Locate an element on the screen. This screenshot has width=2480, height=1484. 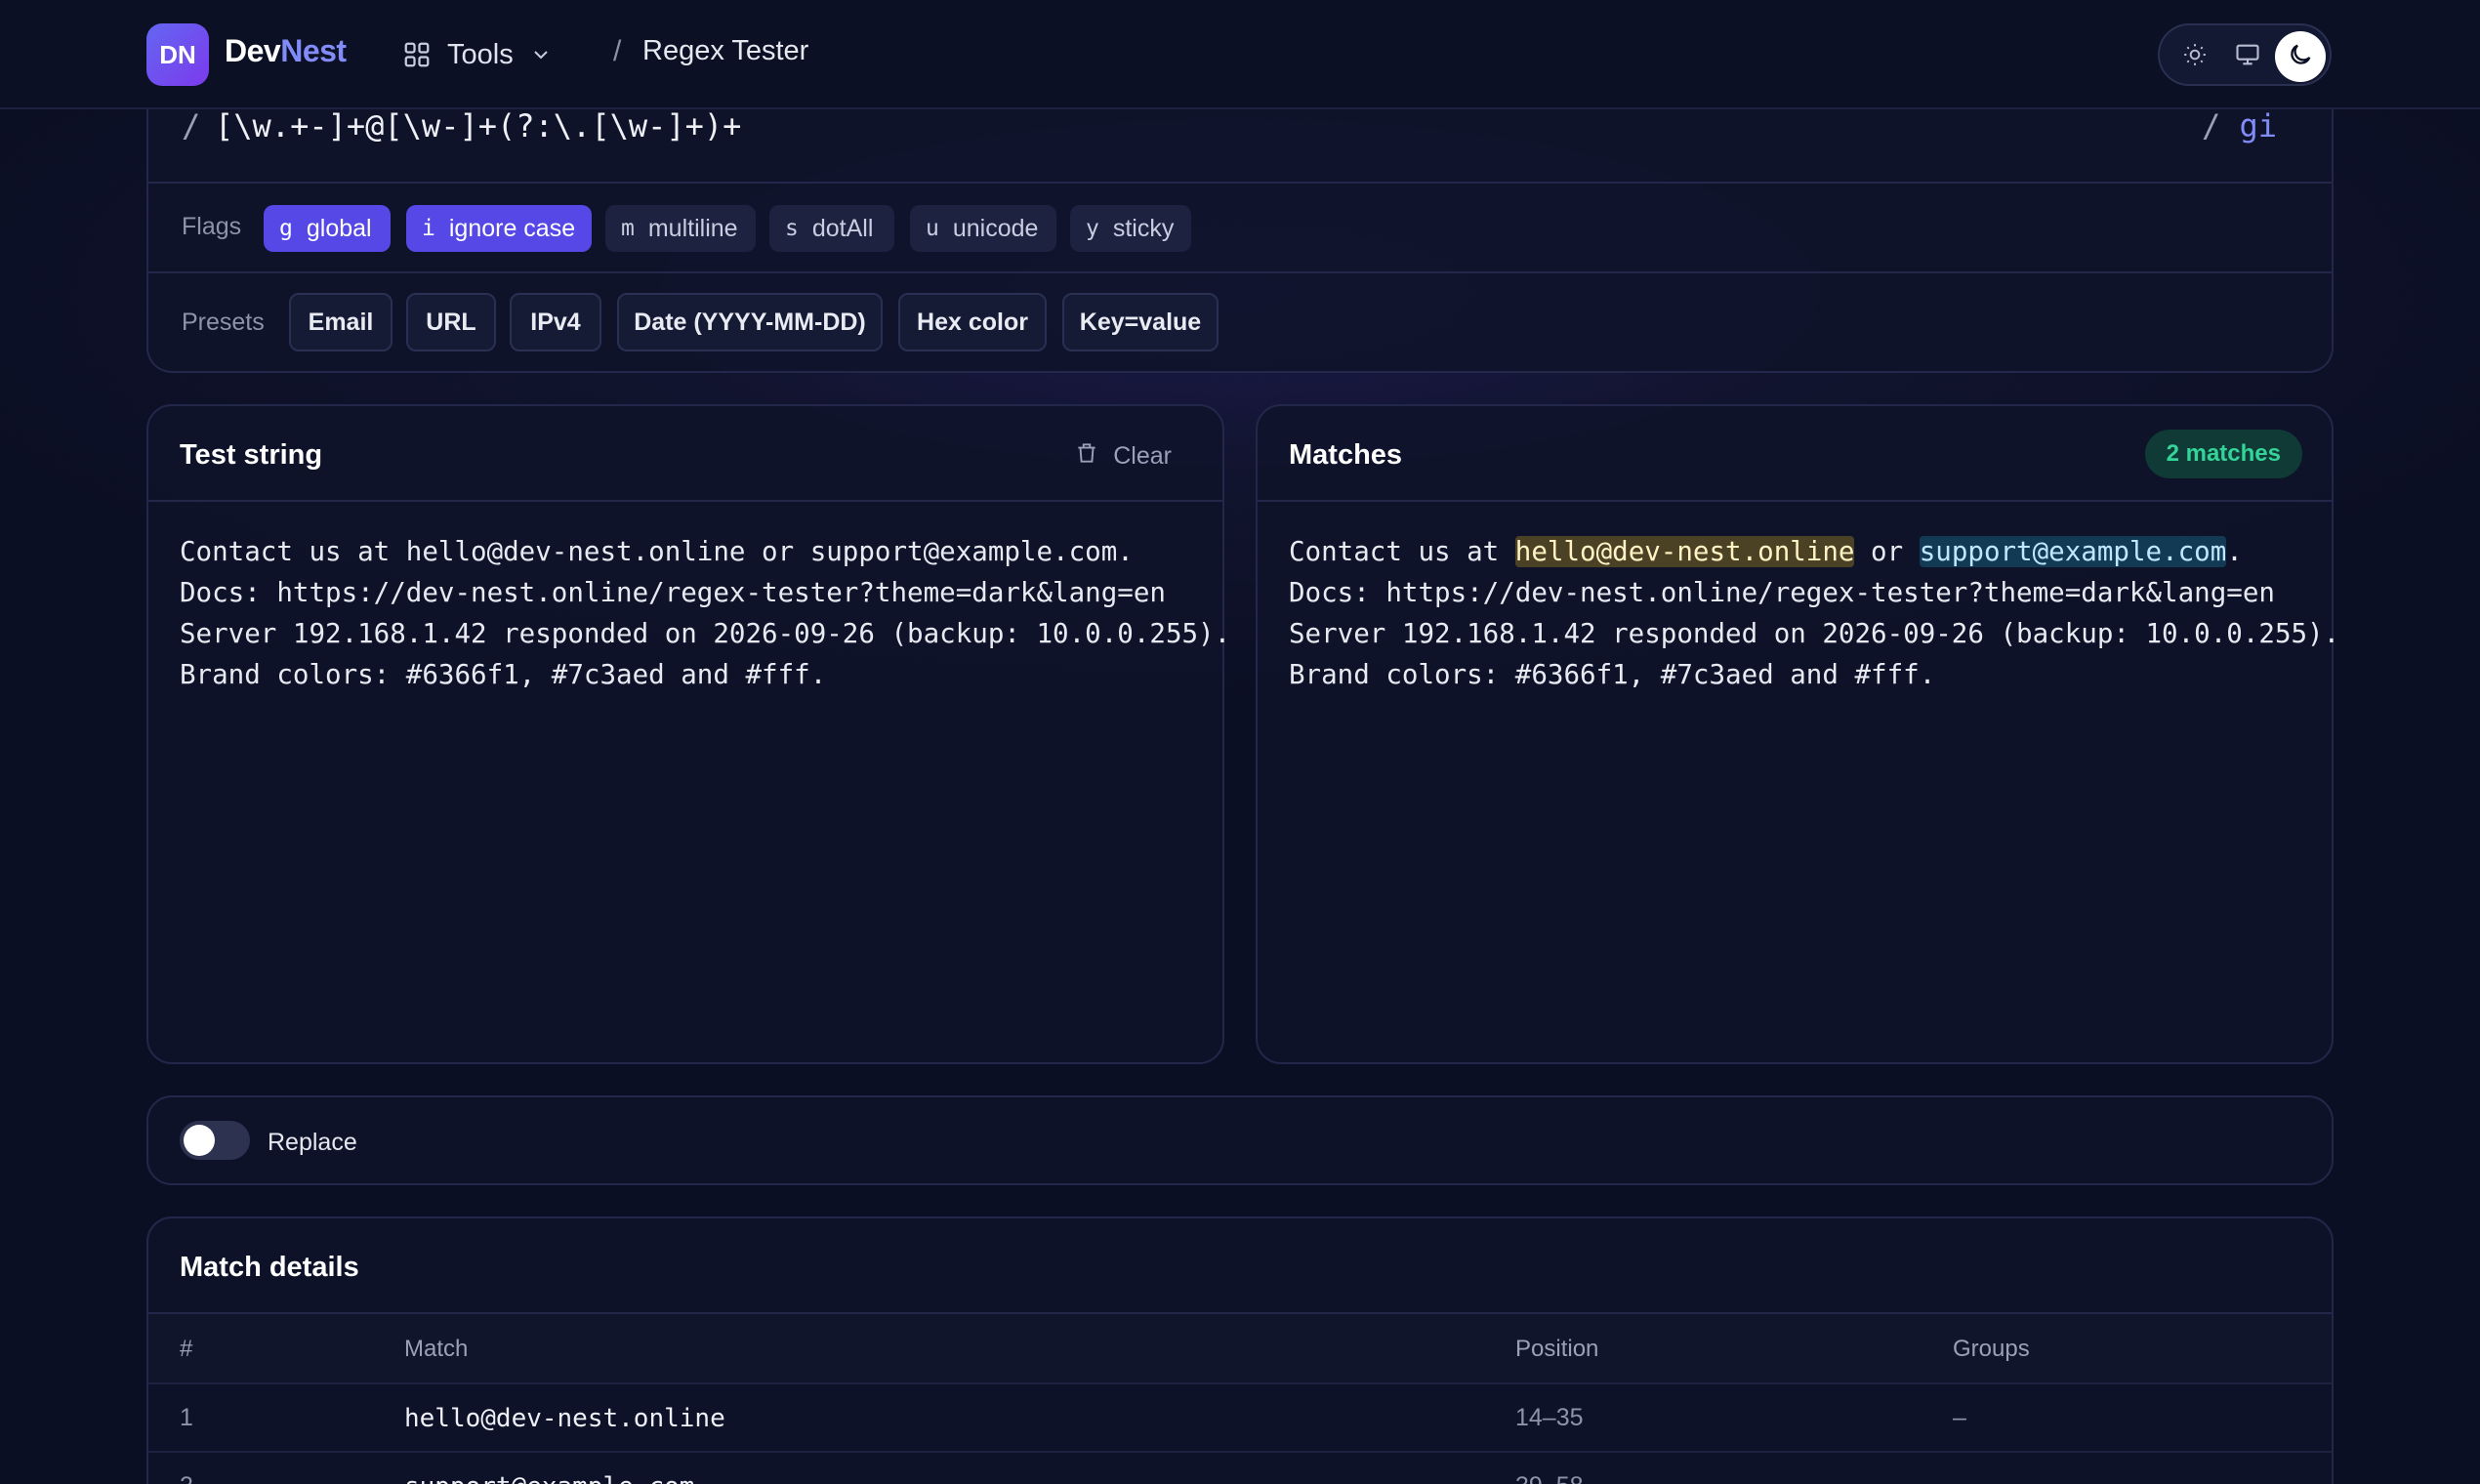
flag-global-chip: g global is located at coordinates (327, 229).